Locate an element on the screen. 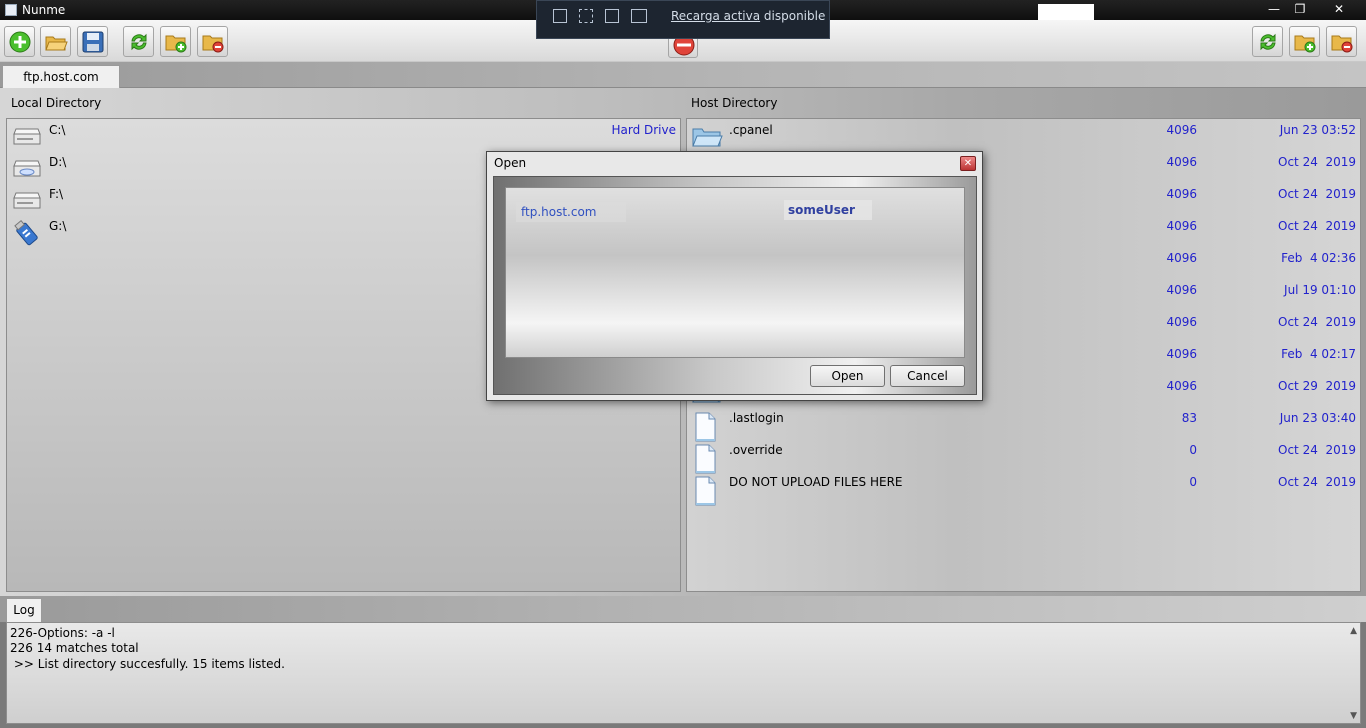 The image size is (1366, 728). host-entry-date: Feb 4 02:36 is located at coordinates (1318, 258).